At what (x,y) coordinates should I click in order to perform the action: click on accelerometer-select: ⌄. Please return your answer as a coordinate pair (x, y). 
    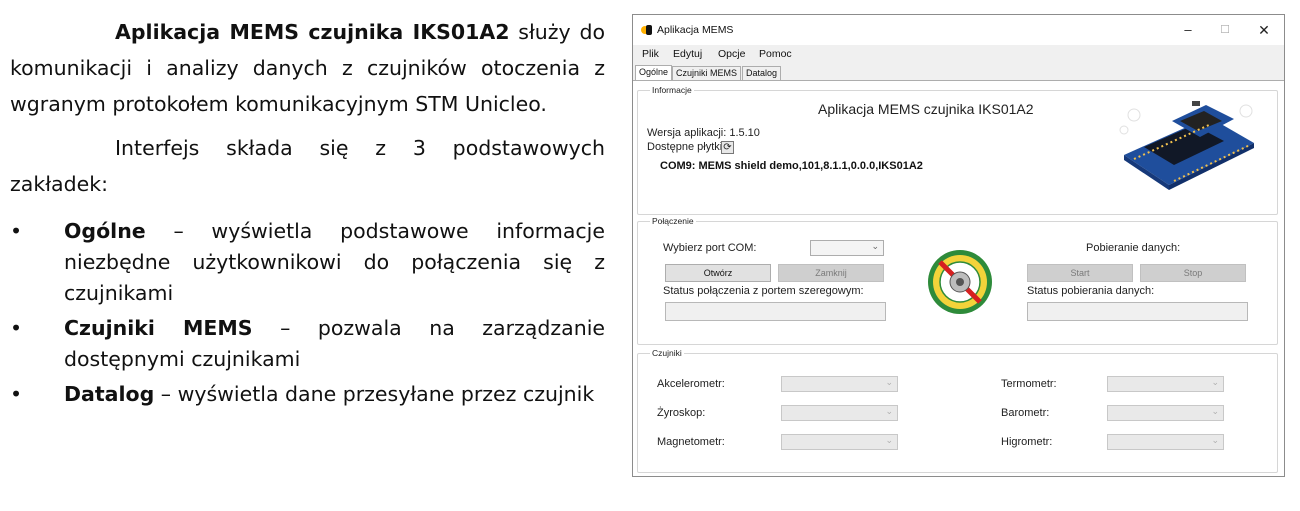
    Looking at the image, I should click on (839, 384).